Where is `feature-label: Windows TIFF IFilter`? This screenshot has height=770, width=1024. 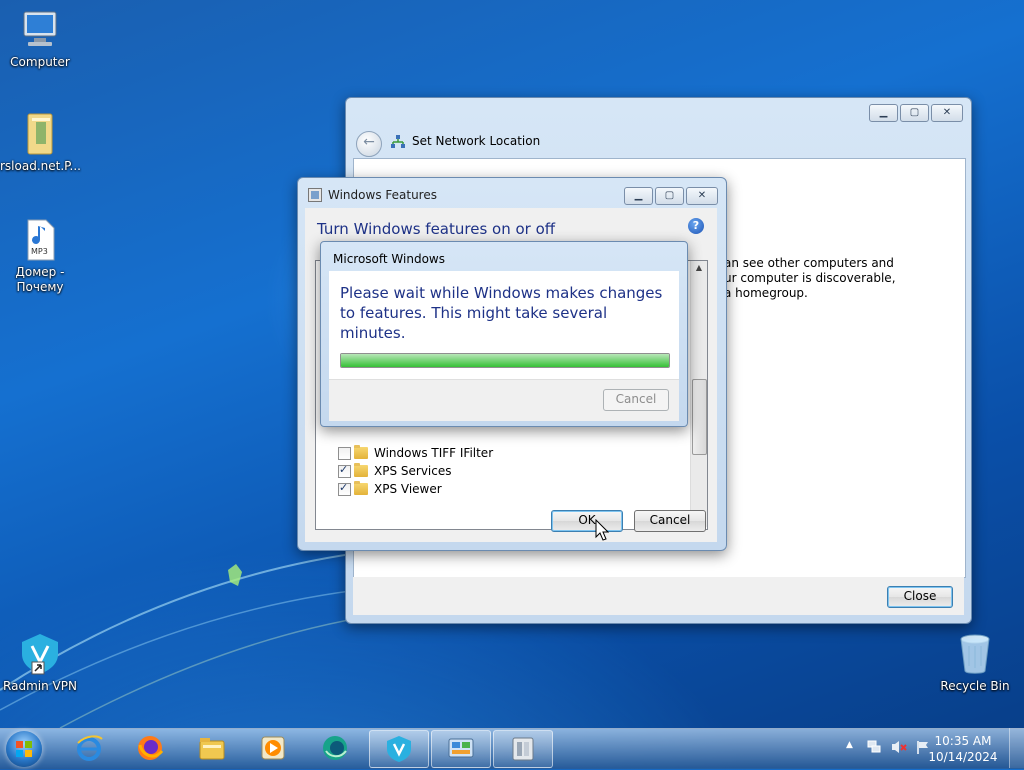 feature-label: Windows TIFF IFilter is located at coordinates (434, 453).